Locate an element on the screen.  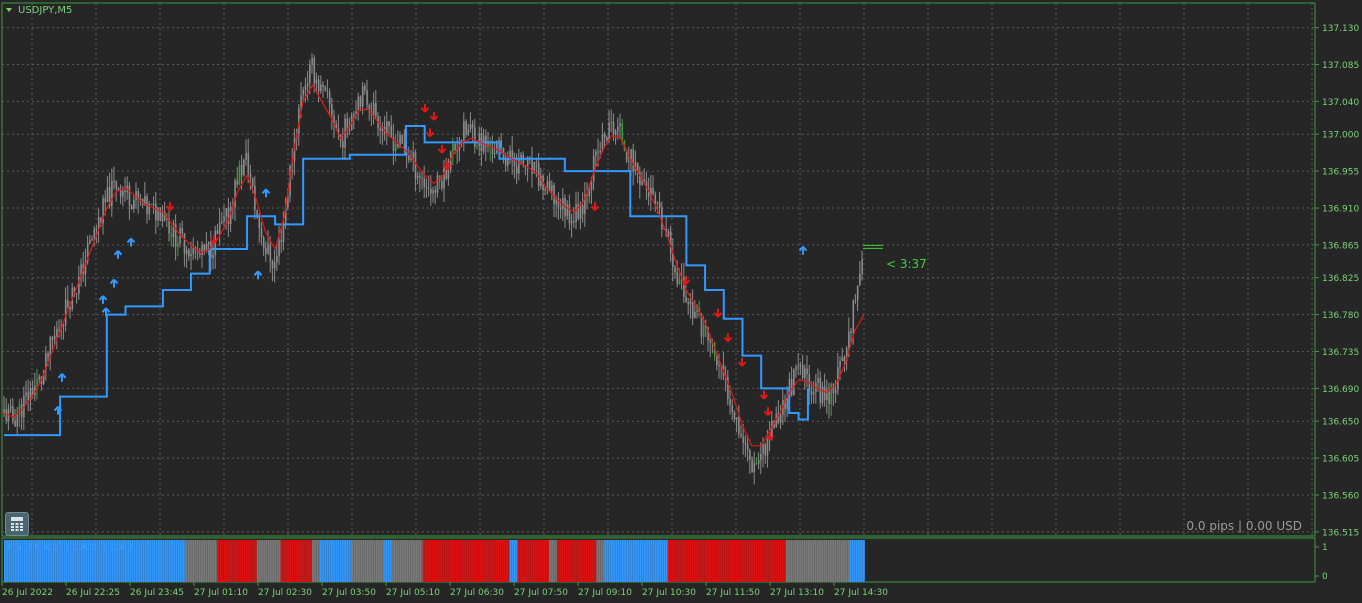
chevron-down-icon is located at coordinates (9, 10).